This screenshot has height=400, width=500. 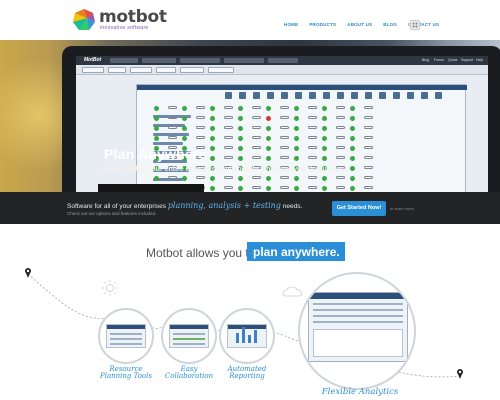 What do you see at coordinates (292, 206) in the screenshot?
I see `cta-text-suffix: needs.` at bounding box center [292, 206].